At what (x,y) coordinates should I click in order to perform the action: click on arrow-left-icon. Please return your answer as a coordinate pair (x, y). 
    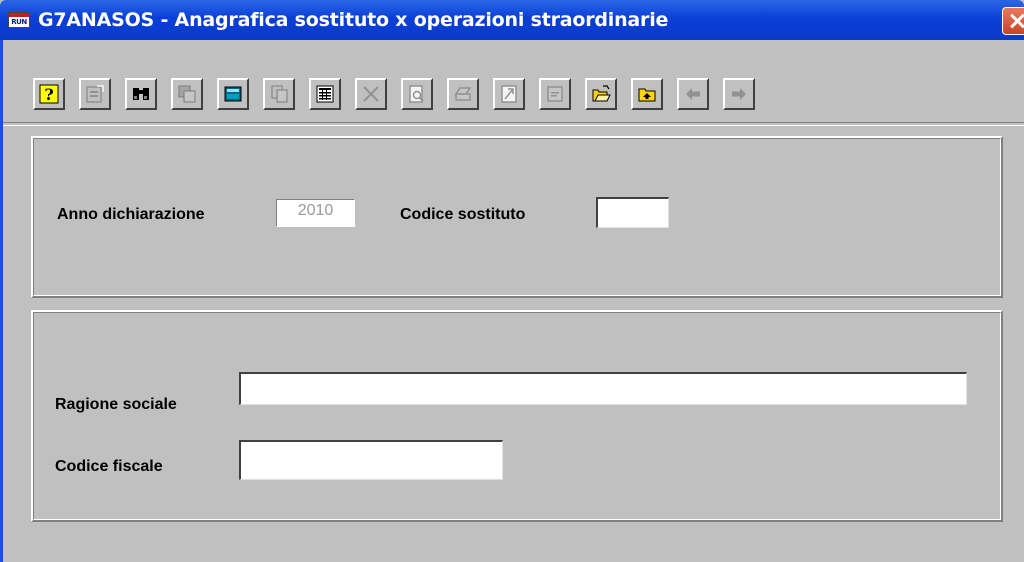
    Looking at the image, I should click on (693, 94).